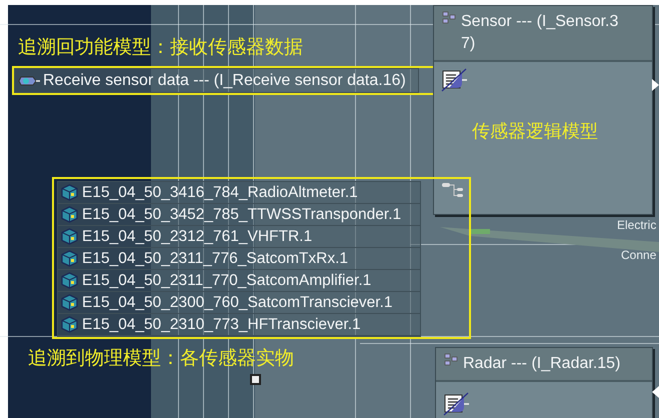  What do you see at coordinates (239, 325) in the screenshot?
I see `part-item: E15_04_50_2310_773_HFTransciever.1` at bounding box center [239, 325].